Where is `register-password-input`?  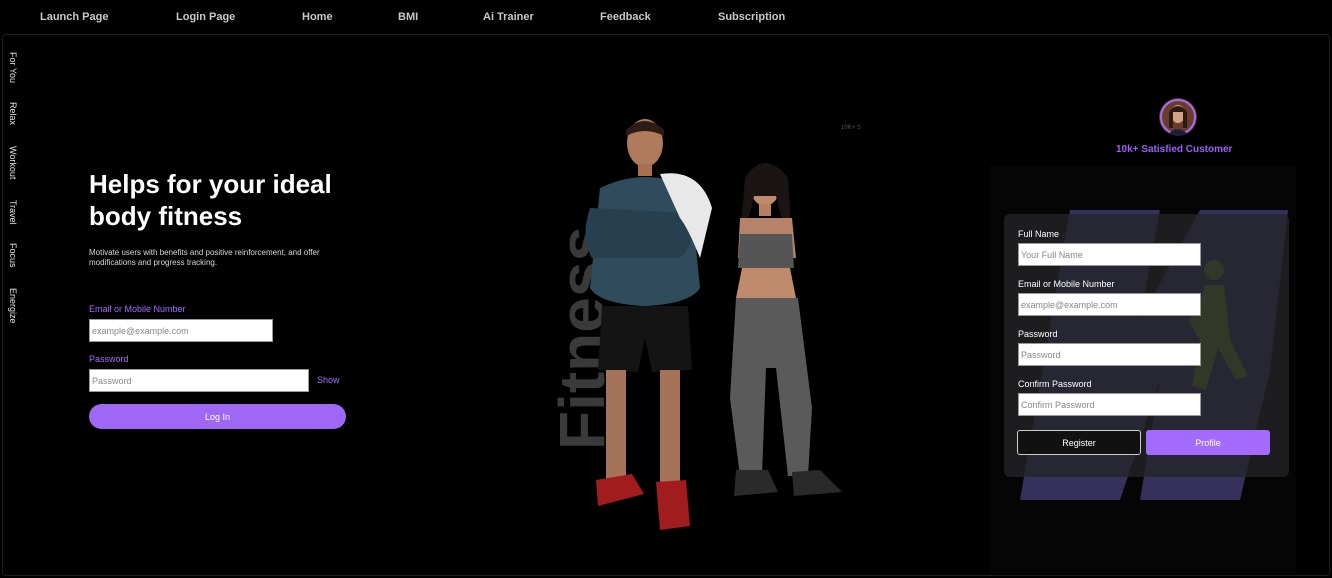
register-password-input is located at coordinates (1109, 354).